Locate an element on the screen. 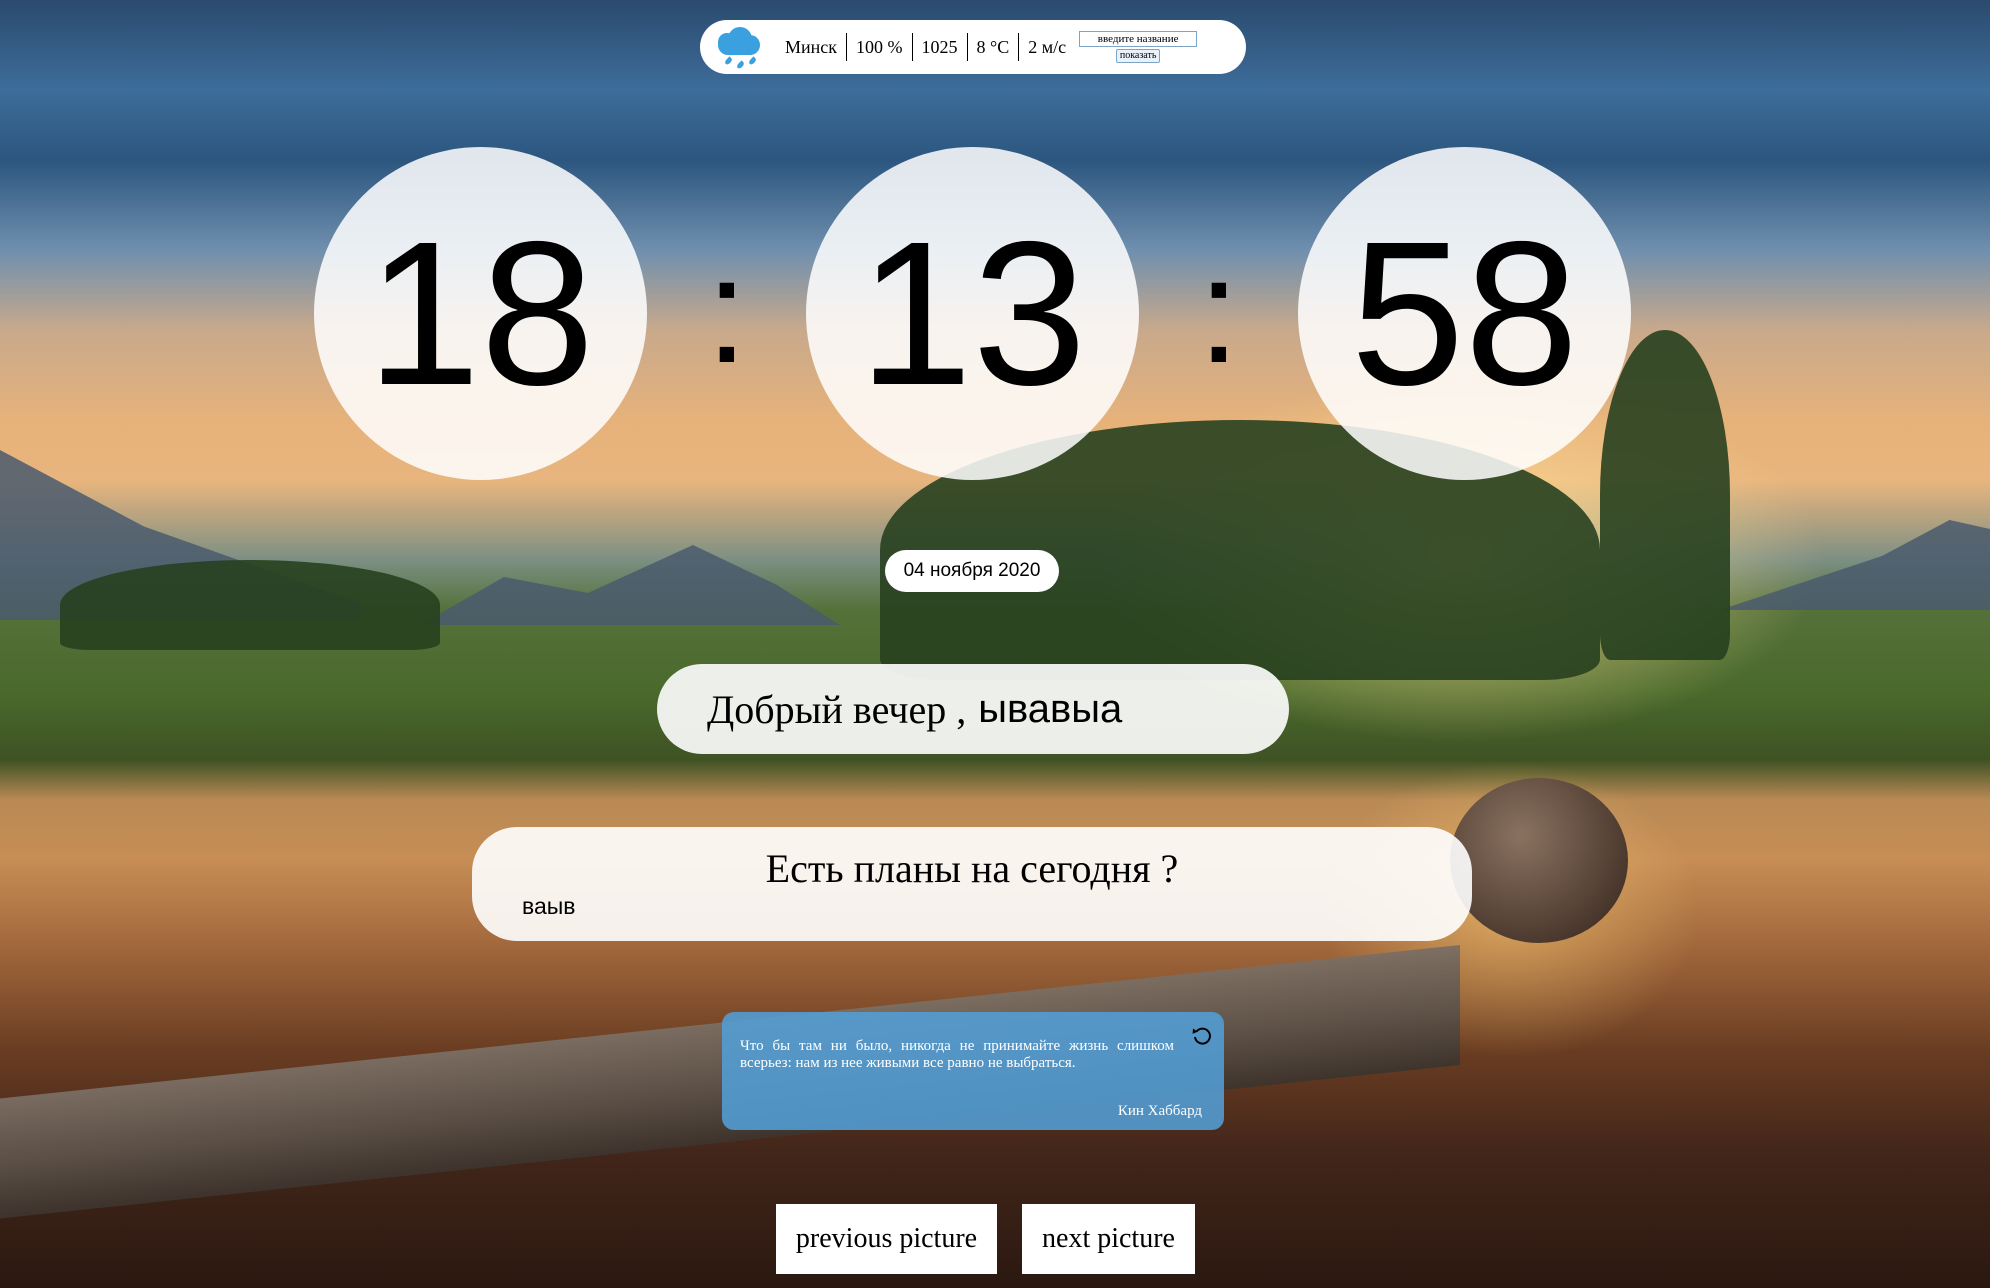 The image size is (1990, 1288). plans-input: ваыв is located at coordinates (549, 906).